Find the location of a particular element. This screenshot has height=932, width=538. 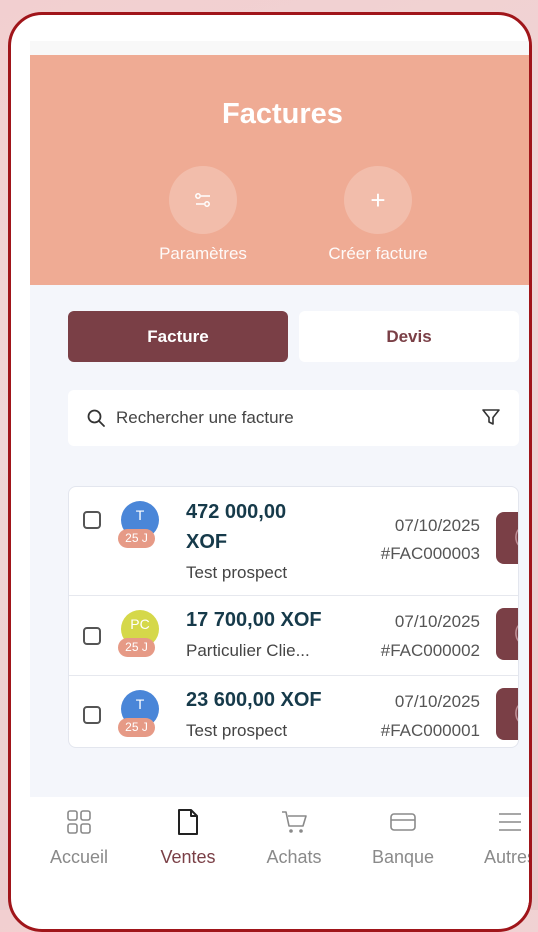

invoice-amount: 17 700,00 XOF is located at coordinates (254, 620).